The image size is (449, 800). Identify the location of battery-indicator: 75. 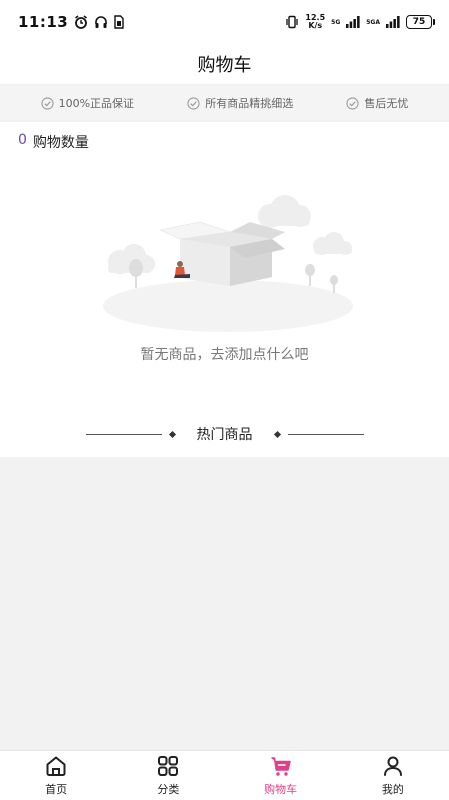
(420, 22).